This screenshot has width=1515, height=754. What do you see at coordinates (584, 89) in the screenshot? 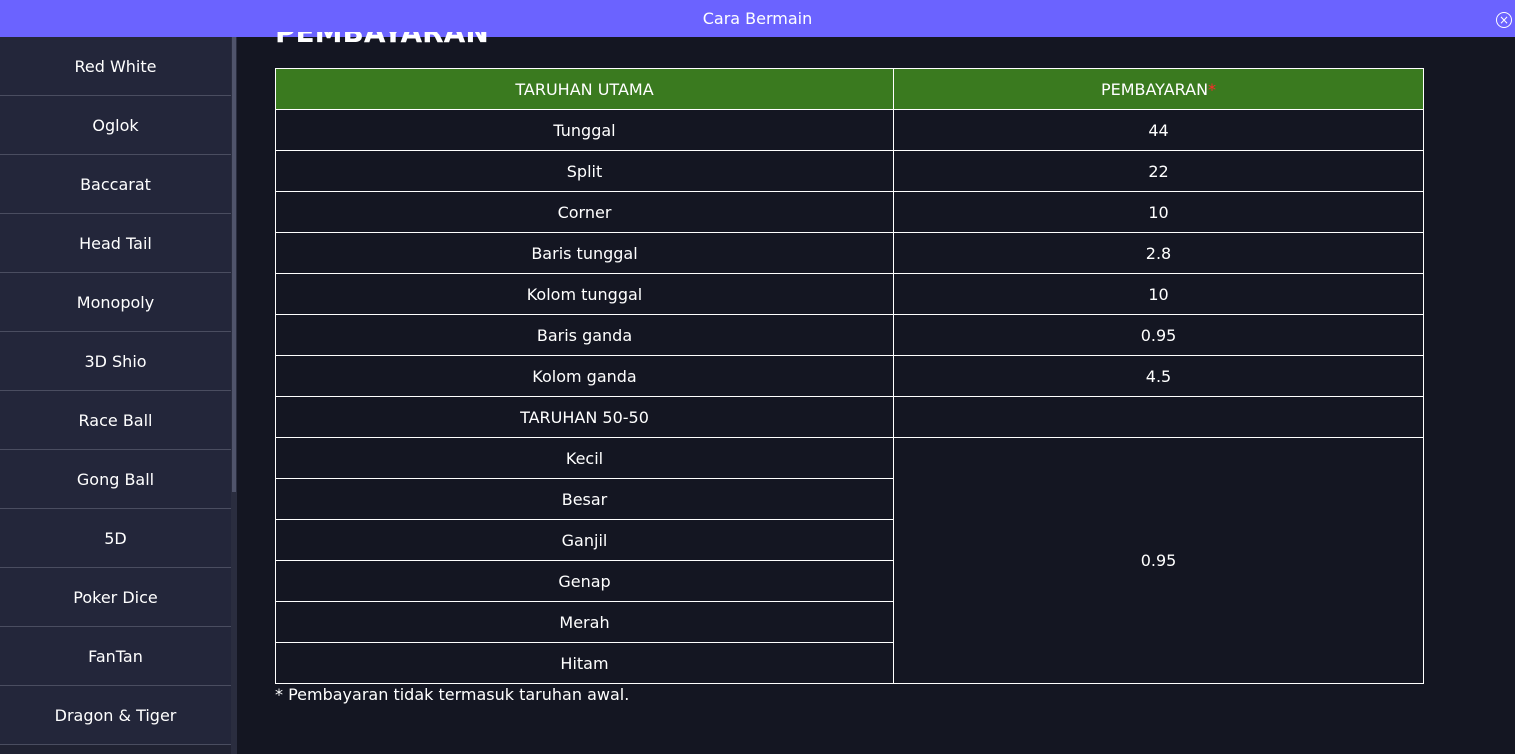
I see `header-main-bet: TARUHAN UTAMA` at bounding box center [584, 89].